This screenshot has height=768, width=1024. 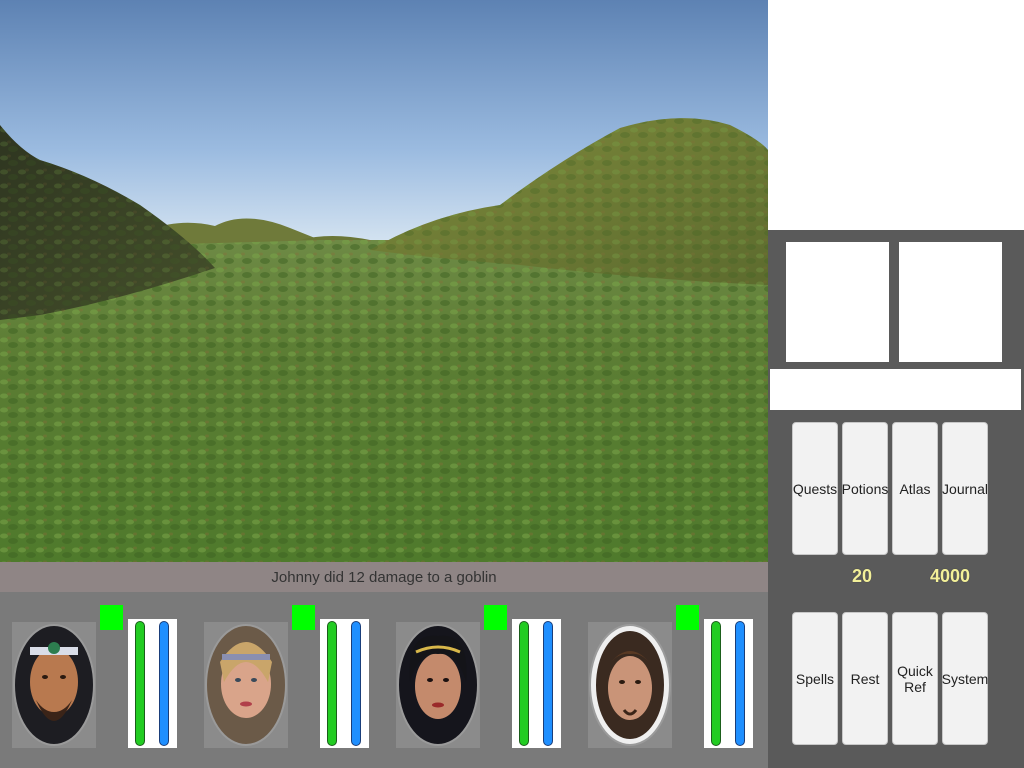 I want to click on journal-button: Journal, so click(x=965, y=488).